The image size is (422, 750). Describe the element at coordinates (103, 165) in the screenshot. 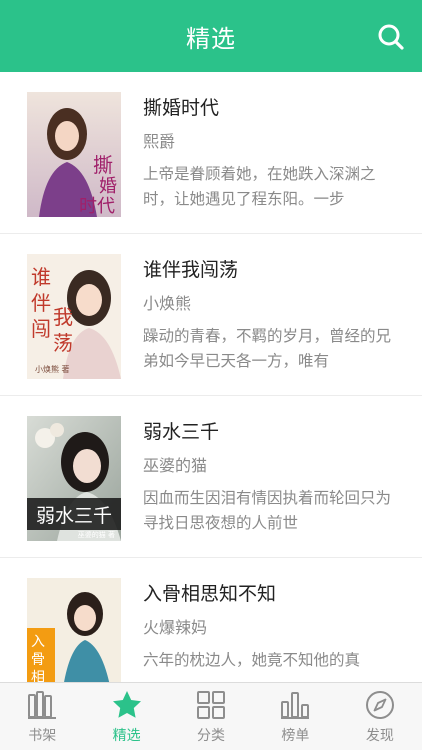

I see `svg-text: 撕` at that location.